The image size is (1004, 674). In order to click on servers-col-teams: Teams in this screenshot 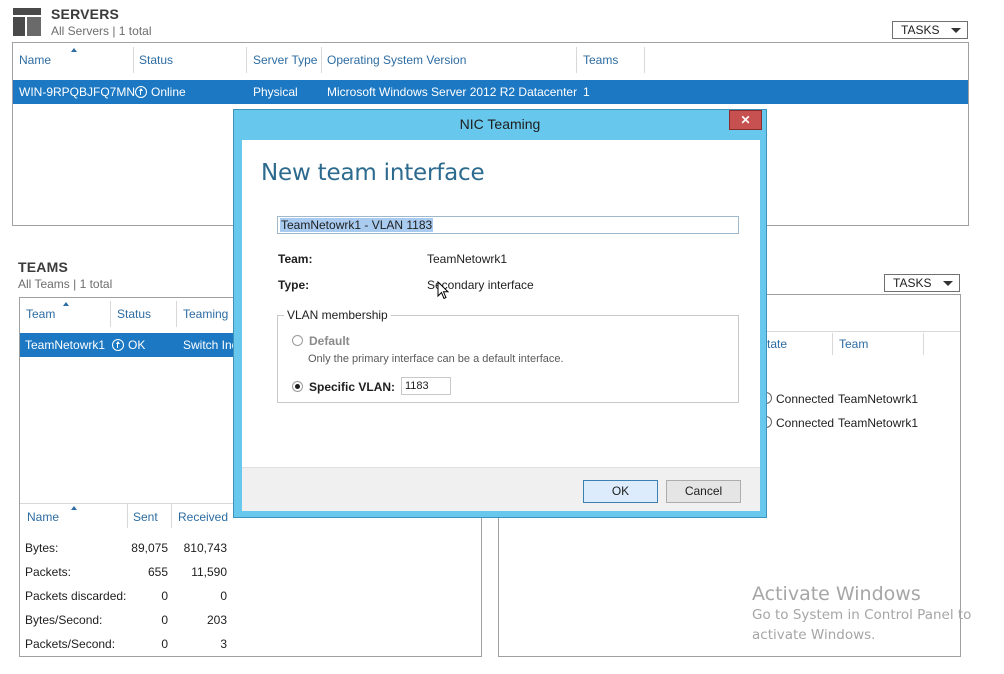, I will do `click(600, 60)`.